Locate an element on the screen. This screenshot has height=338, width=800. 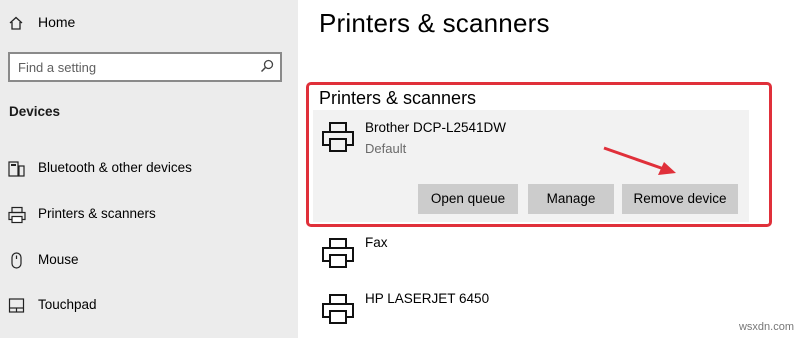
touchpad-icon is located at coordinates (17, 308).